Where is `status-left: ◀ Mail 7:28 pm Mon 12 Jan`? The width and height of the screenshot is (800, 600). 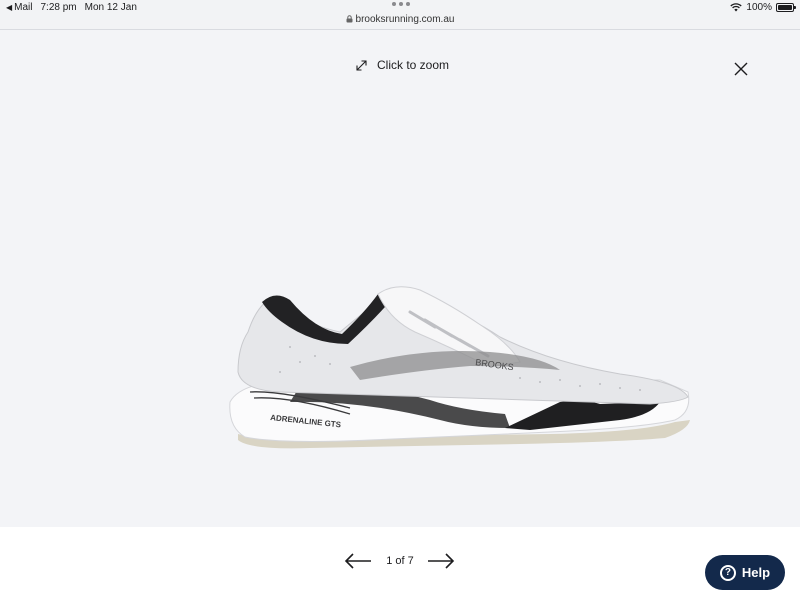 status-left: ◀ Mail 7:28 pm Mon 12 Jan is located at coordinates (71, 7).